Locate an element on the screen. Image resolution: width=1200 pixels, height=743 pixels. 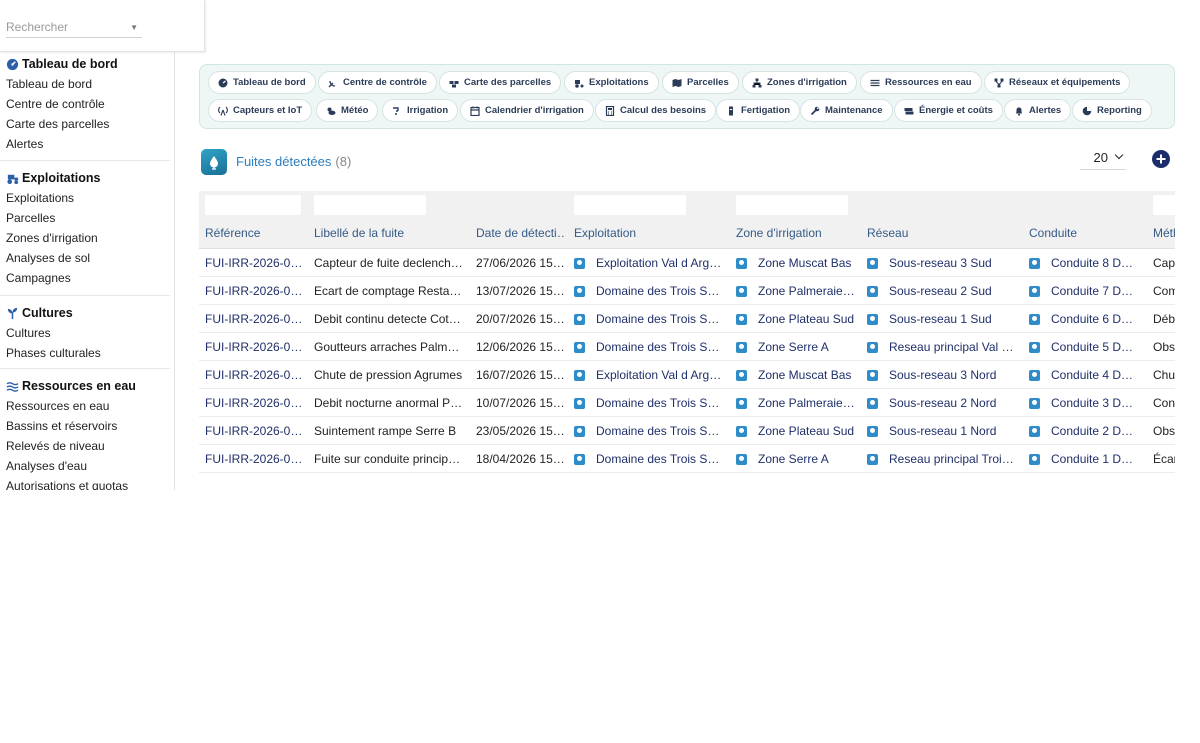
chip-carte-des-parcelles: Carte des parcelles is located at coordinates (500, 82).